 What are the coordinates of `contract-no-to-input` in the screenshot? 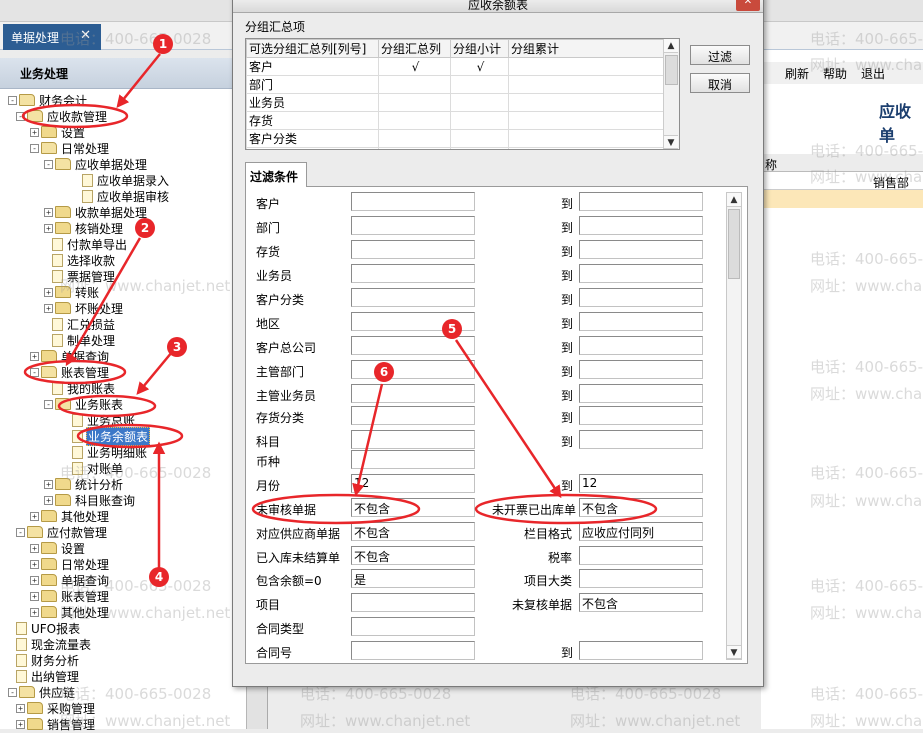 It's located at (641, 650).